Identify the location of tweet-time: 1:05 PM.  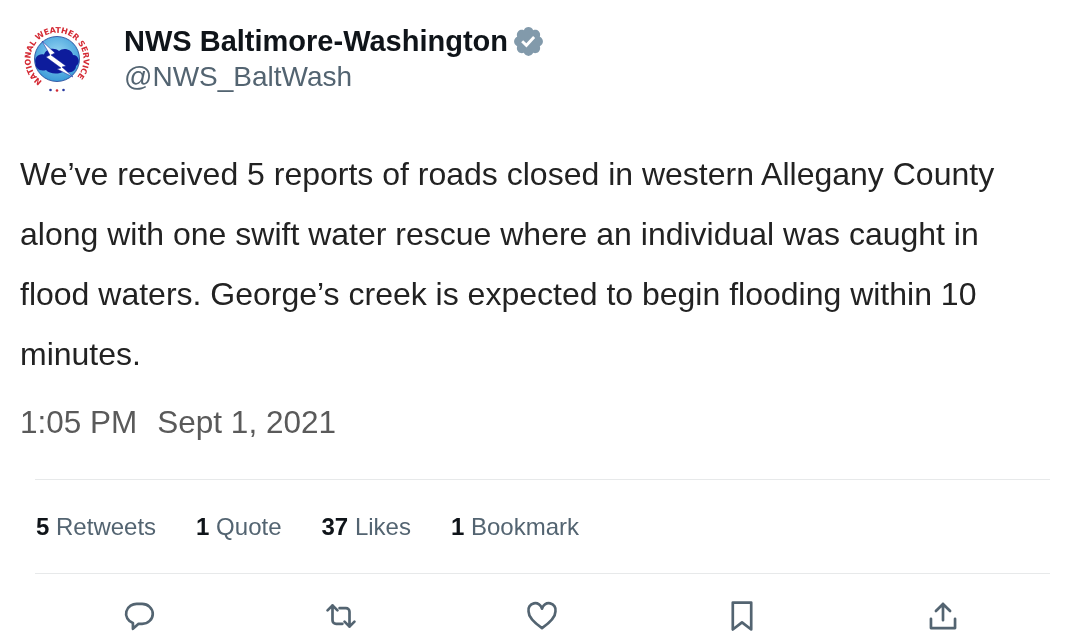
(79, 422).